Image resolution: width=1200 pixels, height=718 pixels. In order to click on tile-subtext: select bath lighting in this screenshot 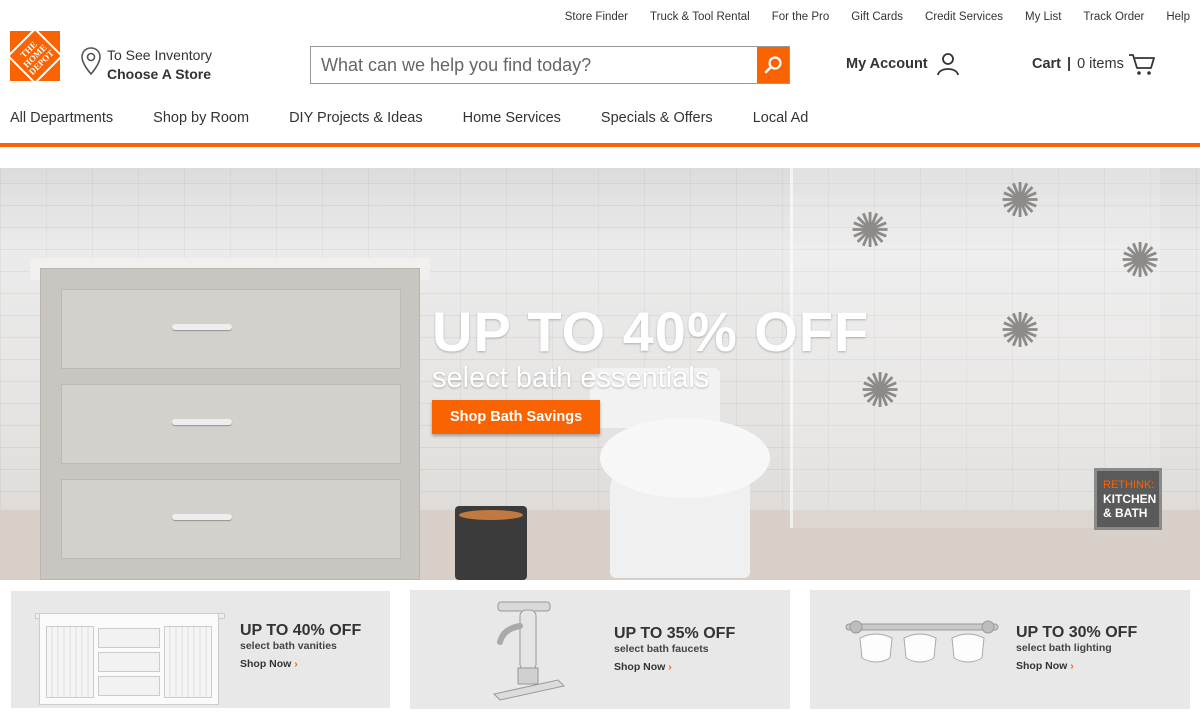, I will do `click(1064, 648)`.